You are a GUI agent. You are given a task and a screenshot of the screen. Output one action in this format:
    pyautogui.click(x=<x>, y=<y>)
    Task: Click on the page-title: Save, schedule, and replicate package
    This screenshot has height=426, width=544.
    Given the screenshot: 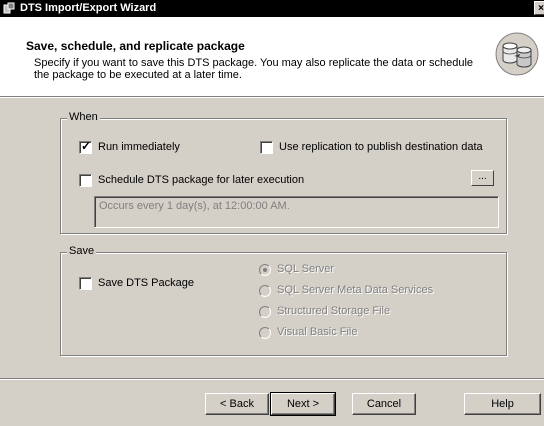 What is the action you would take?
    pyautogui.click(x=135, y=46)
    